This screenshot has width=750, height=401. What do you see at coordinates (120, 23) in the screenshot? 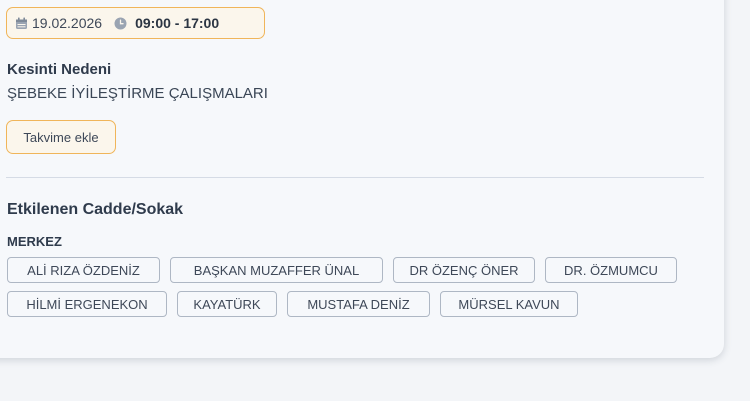
I see `clock-icon` at bounding box center [120, 23].